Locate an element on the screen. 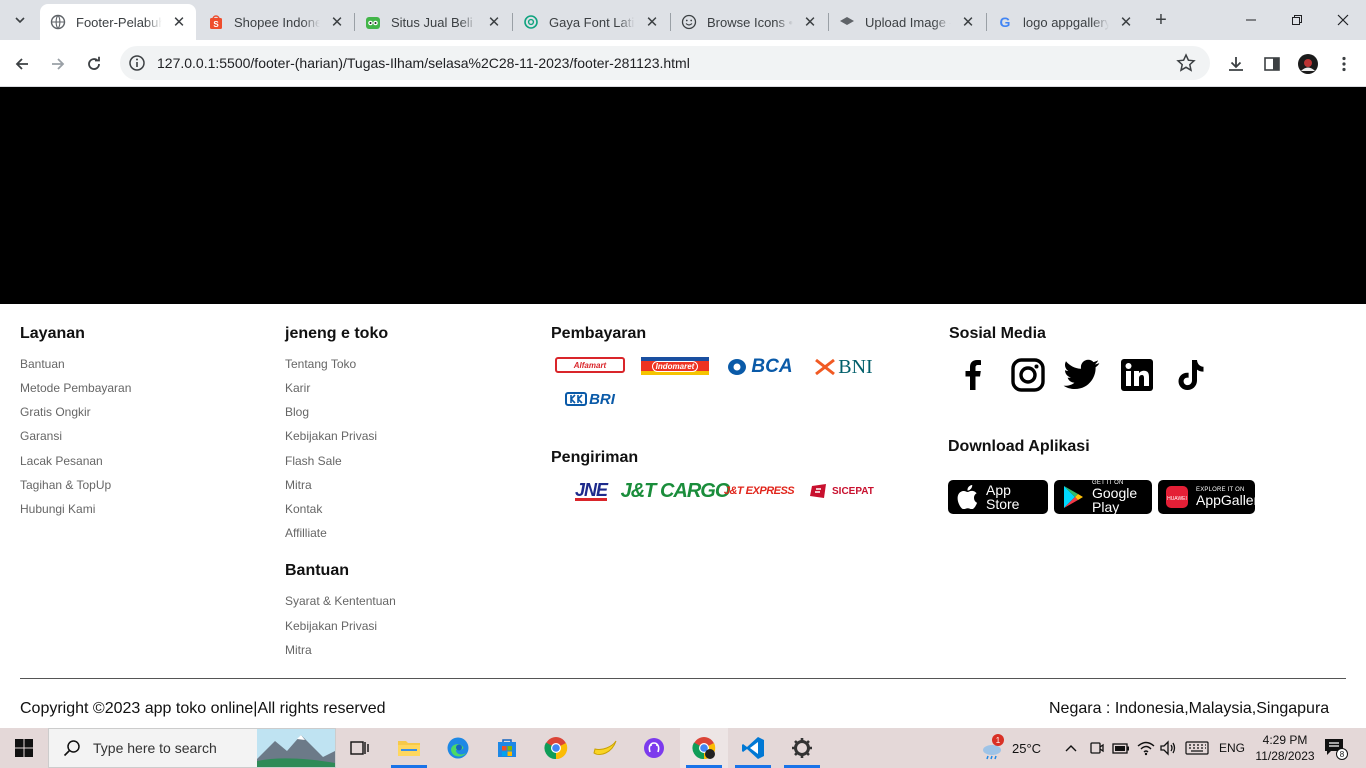 Image resolution: width=1366 pixels, height=768 pixels. tab-shopee: S Shopee Indonesia ✕ is located at coordinates (276, 22).